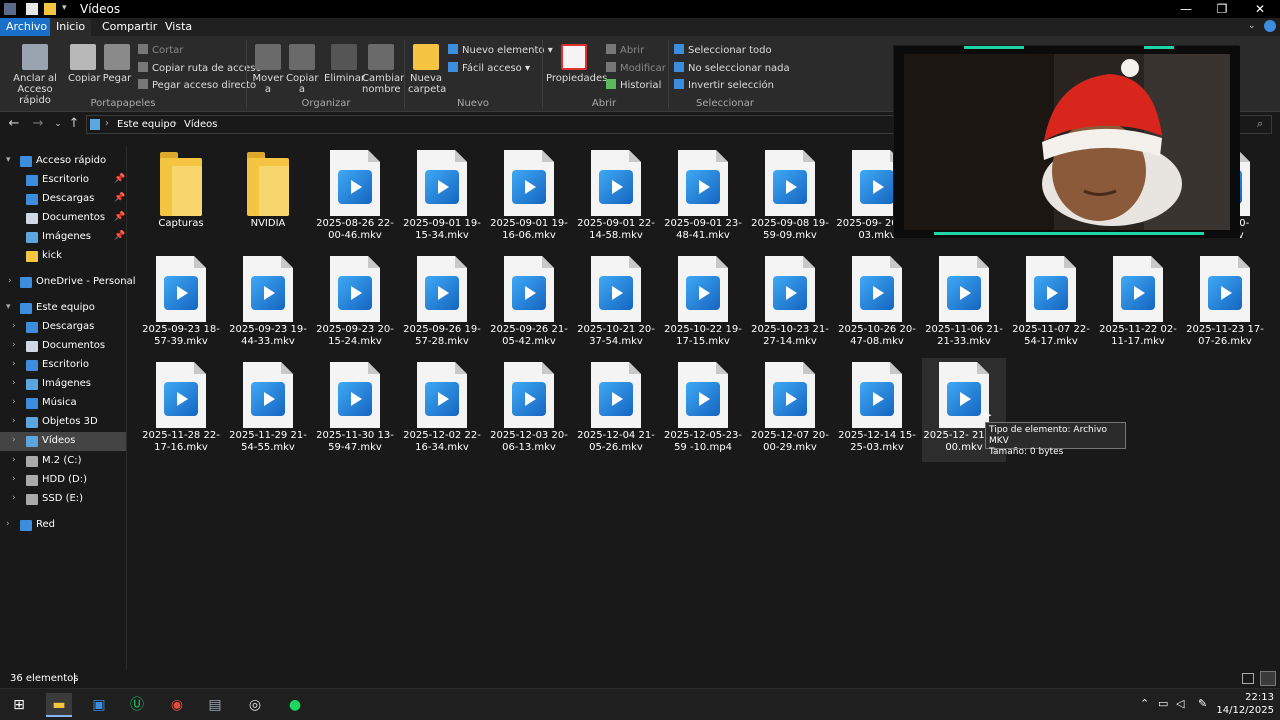  What do you see at coordinates (268, 304) in the screenshot?
I see `video-file-item: 2025-09-23 19-44-33.mkv` at bounding box center [268, 304].